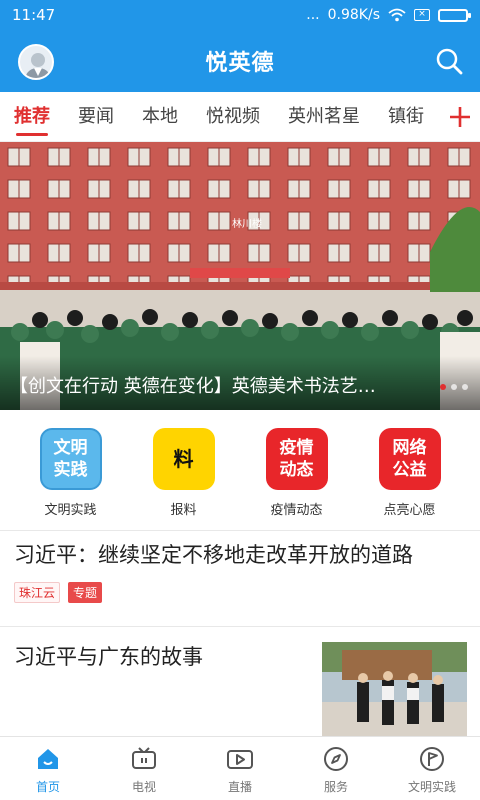  Describe the element at coordinates (242, 592) in the screenshot. I see `news-tags: 珠江云 专题` at that location.